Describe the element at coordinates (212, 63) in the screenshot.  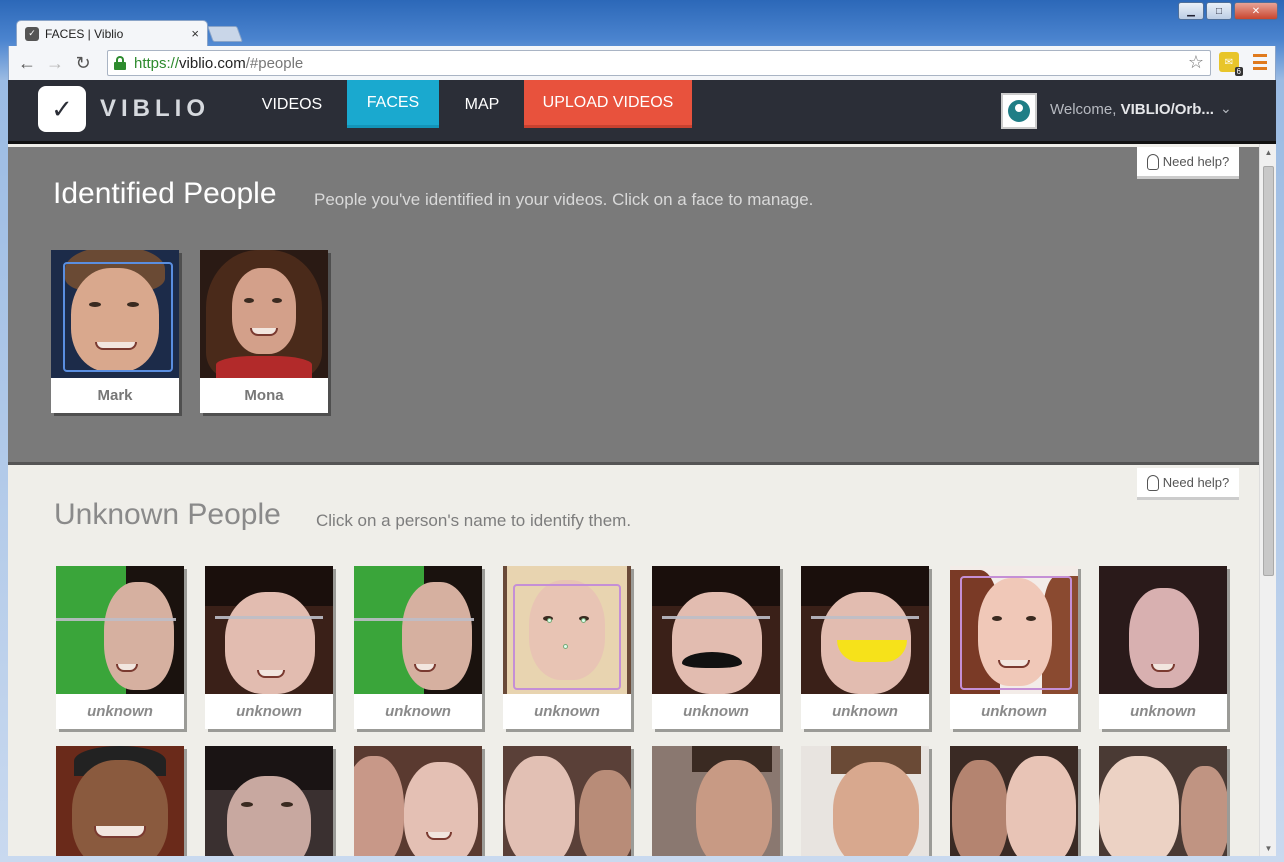
I see `url-host: viblio.com` at that location.